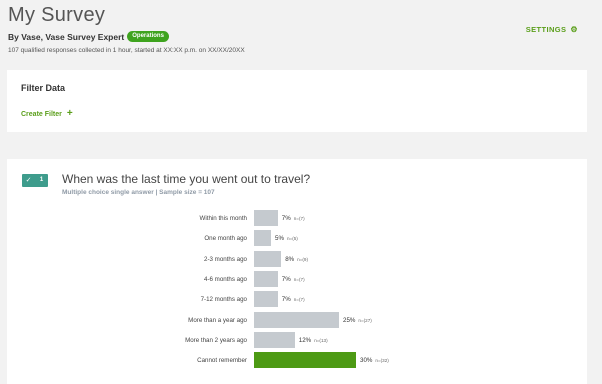  I want to click on category-label: More than a year ago, so click(217, 320).